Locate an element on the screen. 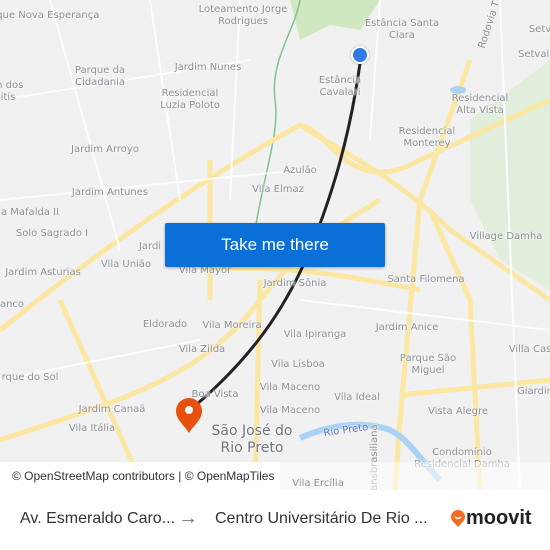 The height and width of the screenshot is (550, 550). place-label: anco is located at coordinates (12, 304).